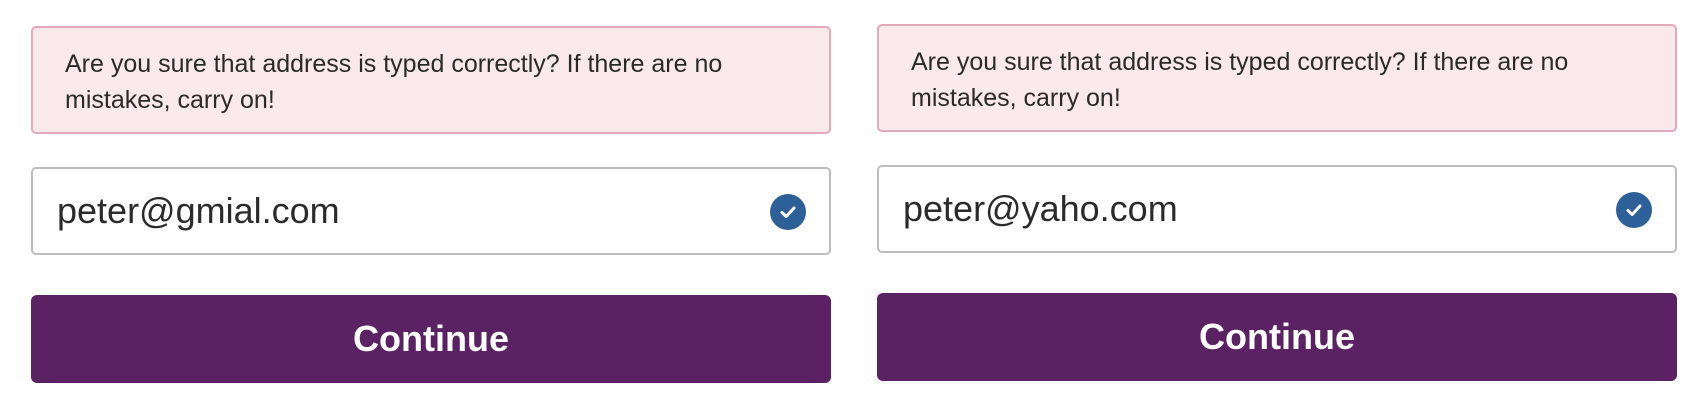  Describe the element at coordinates (431, 211) in the screenshot. I see `email-field: peter@gmial.com` at that location.